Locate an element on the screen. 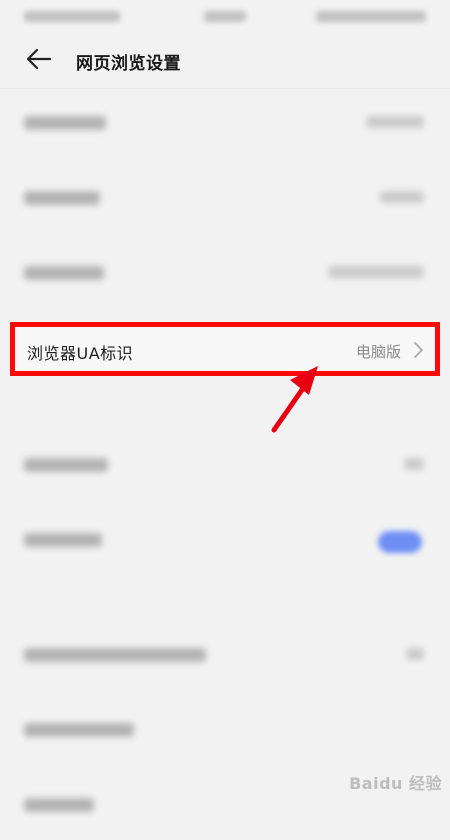 The image size is (450, 840). back-button is located at coordinates (39, 61).